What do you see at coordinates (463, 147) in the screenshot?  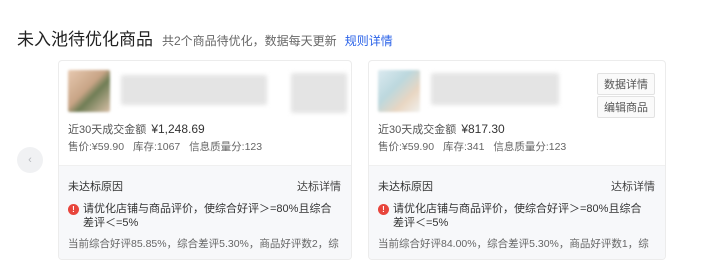 I see `stock: 库存:341` at bounding box center [463, 147].